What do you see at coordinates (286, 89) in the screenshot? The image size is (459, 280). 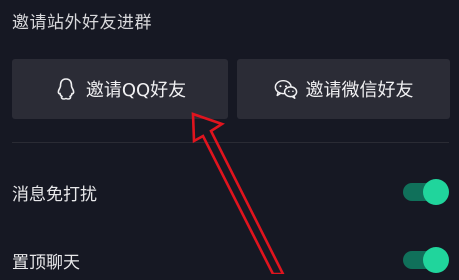 I see `wechat-icon` at bounding box center [286, 89].